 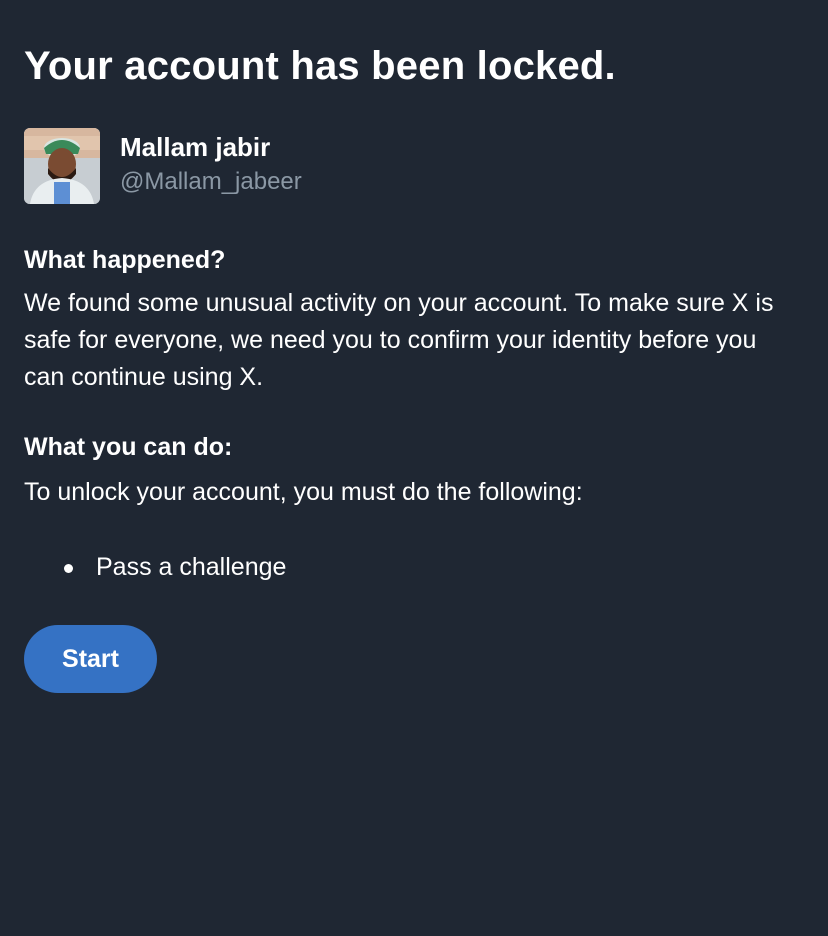 I want to click on profile-card: Mallam jabir @Mallam_jabeer, so click(x=324, y=167).